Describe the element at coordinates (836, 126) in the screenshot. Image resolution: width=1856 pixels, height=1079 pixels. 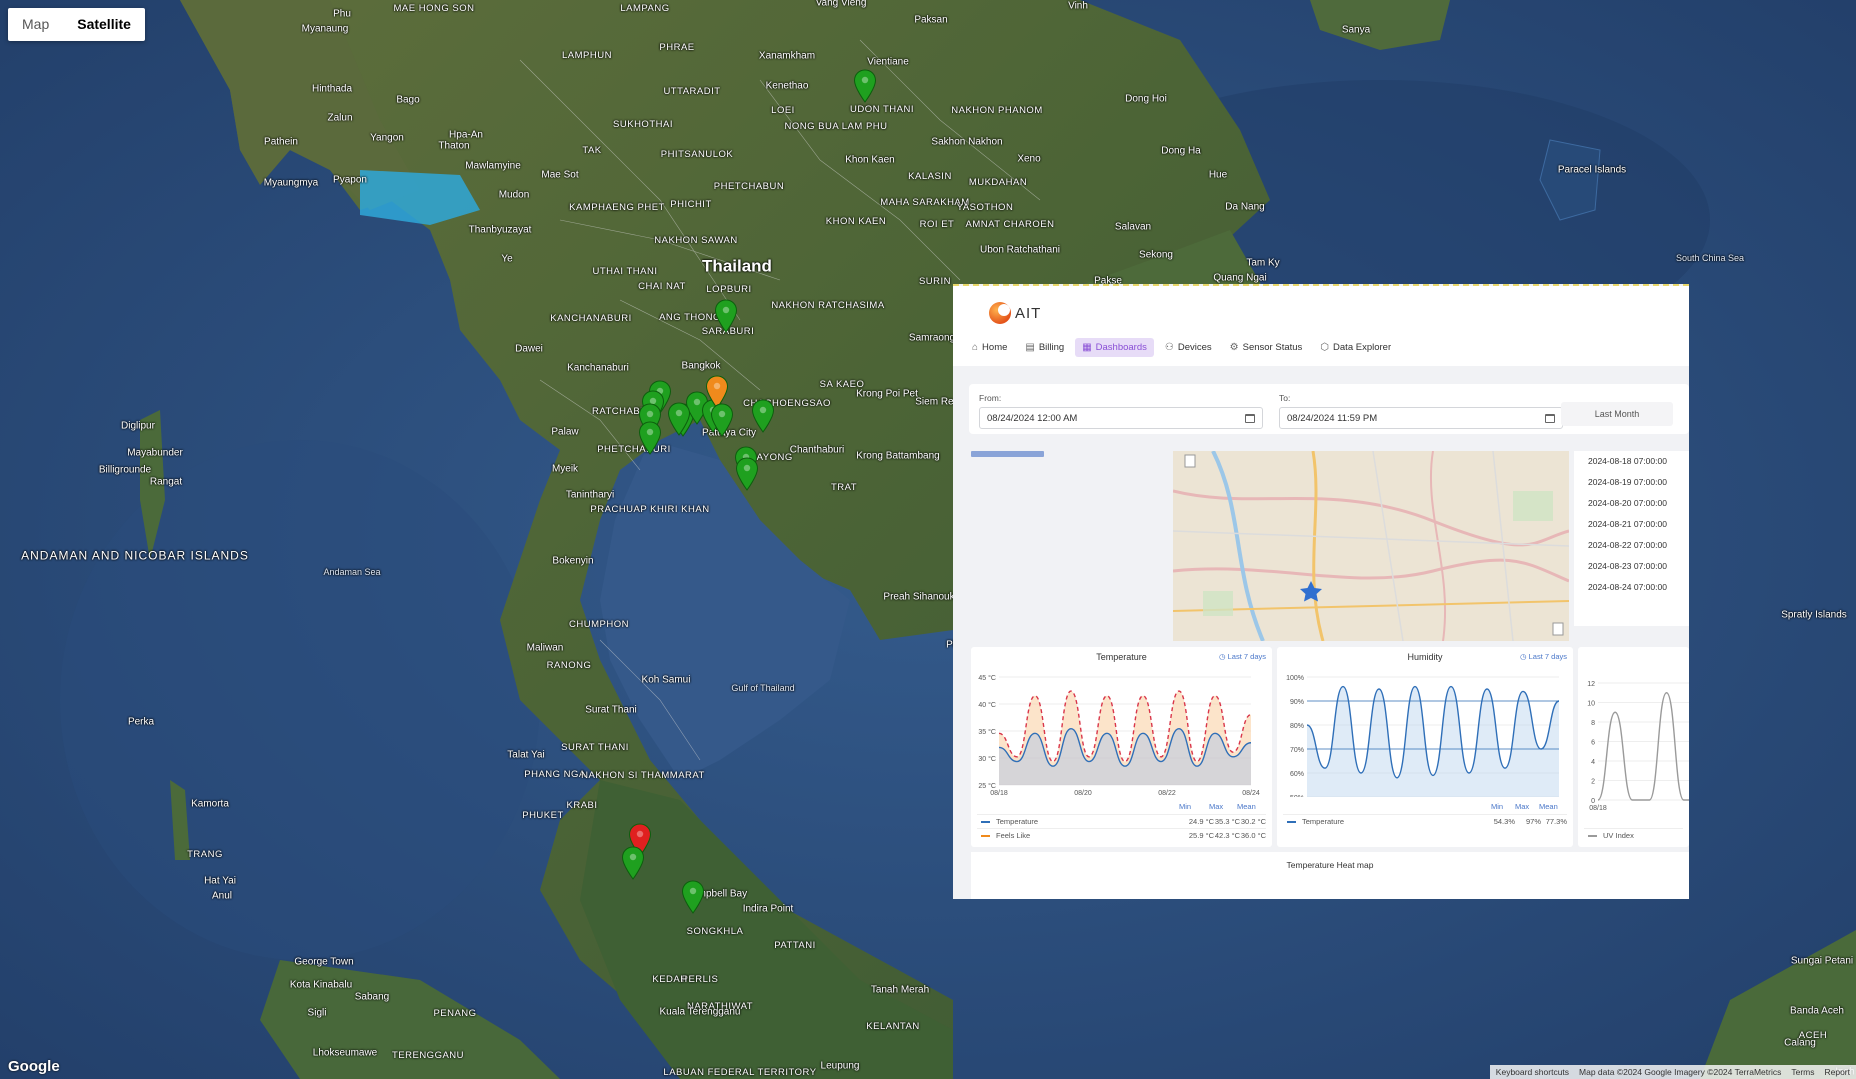
I see `map-place-label: NONG BUA LAM PHU` at that location.